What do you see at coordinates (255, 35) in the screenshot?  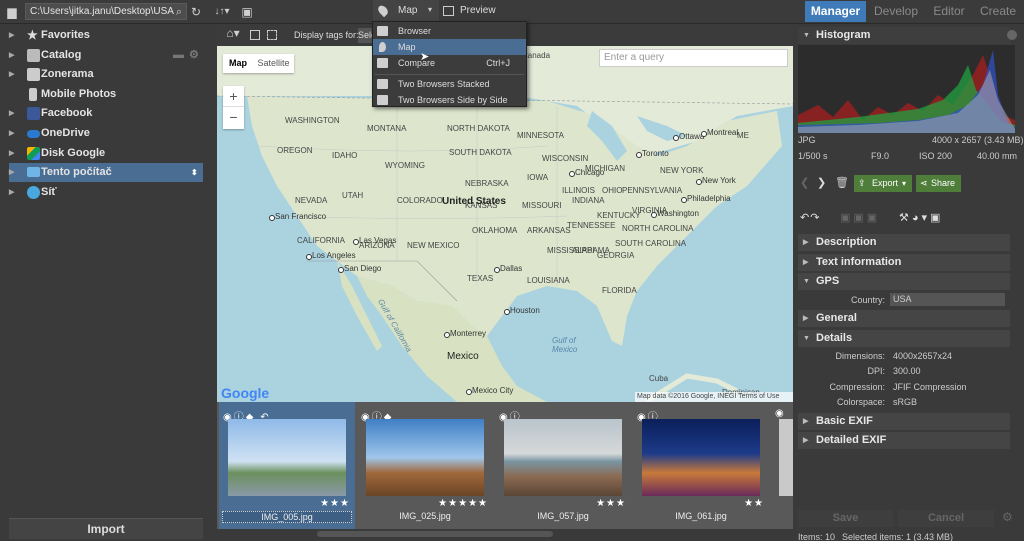 I see `fit-icon` at bounding box center [255, 35].